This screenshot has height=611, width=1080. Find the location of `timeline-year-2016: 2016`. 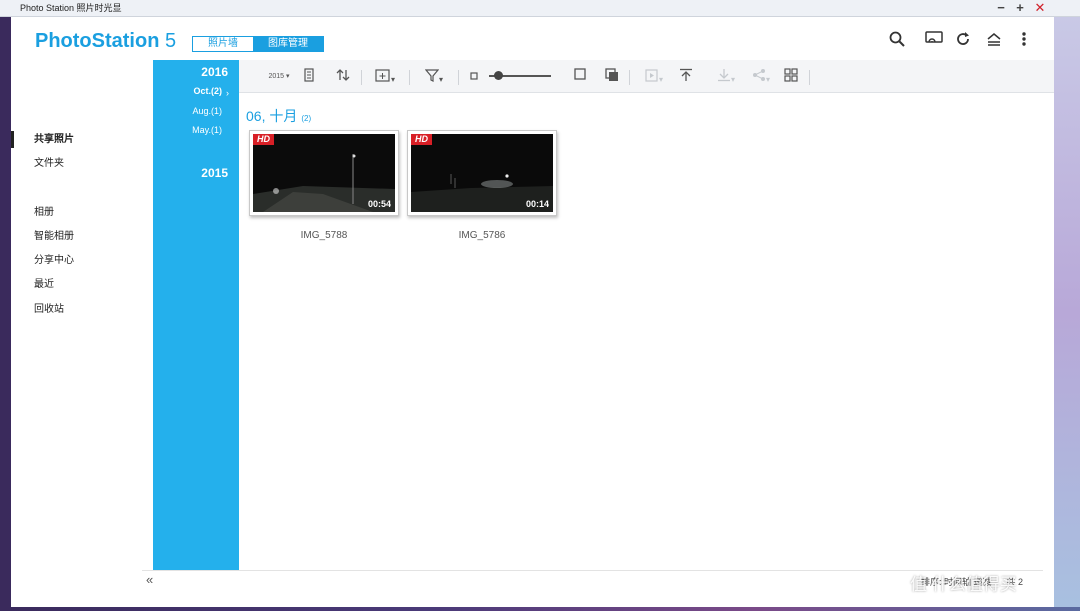

timeline-year-2016: 2016 is located at coordinates (214, 72).